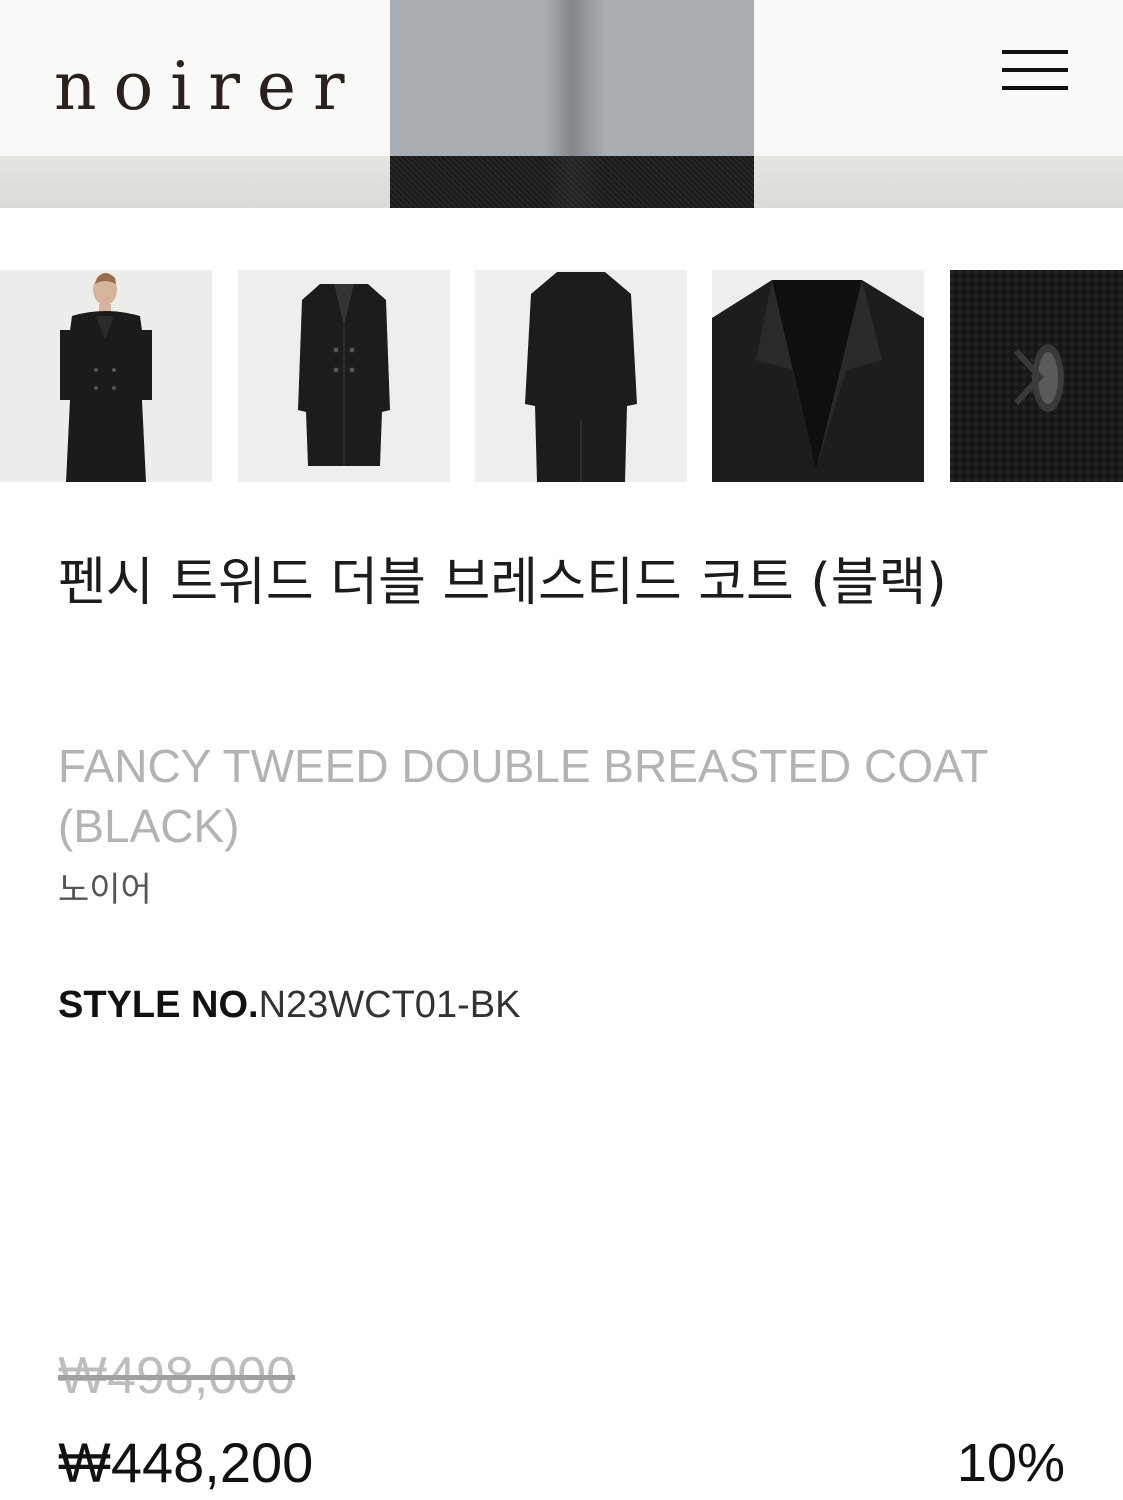 The height and width of the screenshot is (1500, 1123). Describe the element at coordinates (1010, 1463) in the screenshot. I see `discount-rate: 10%` at that location.